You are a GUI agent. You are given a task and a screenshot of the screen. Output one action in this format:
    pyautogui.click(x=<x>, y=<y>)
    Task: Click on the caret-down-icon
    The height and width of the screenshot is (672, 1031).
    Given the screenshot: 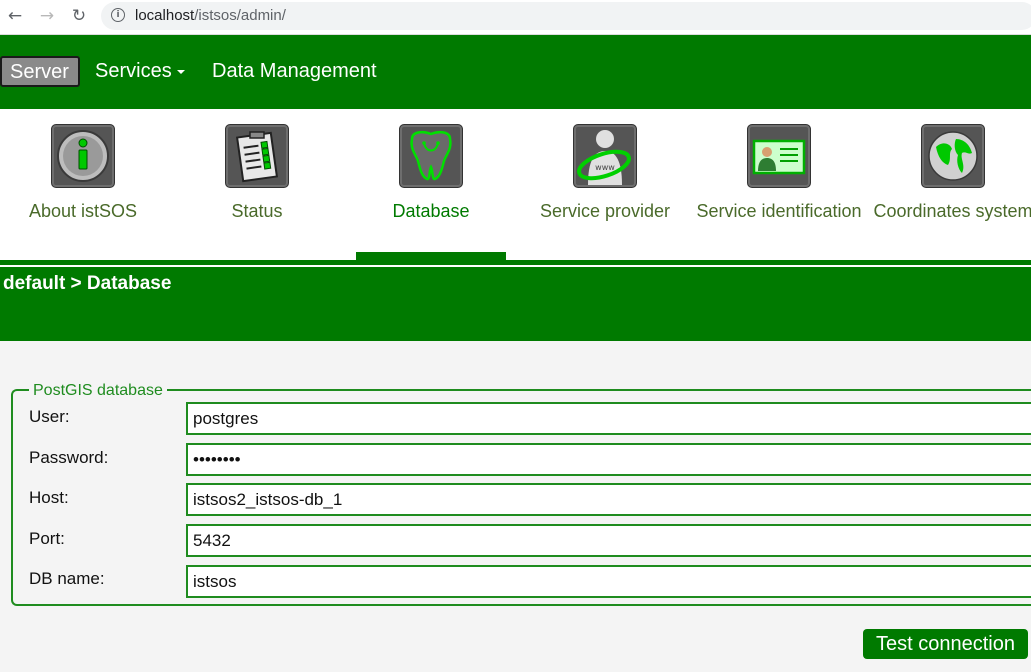 What is the action you would take?
    pyautogui.click(x=180, y=71)
    